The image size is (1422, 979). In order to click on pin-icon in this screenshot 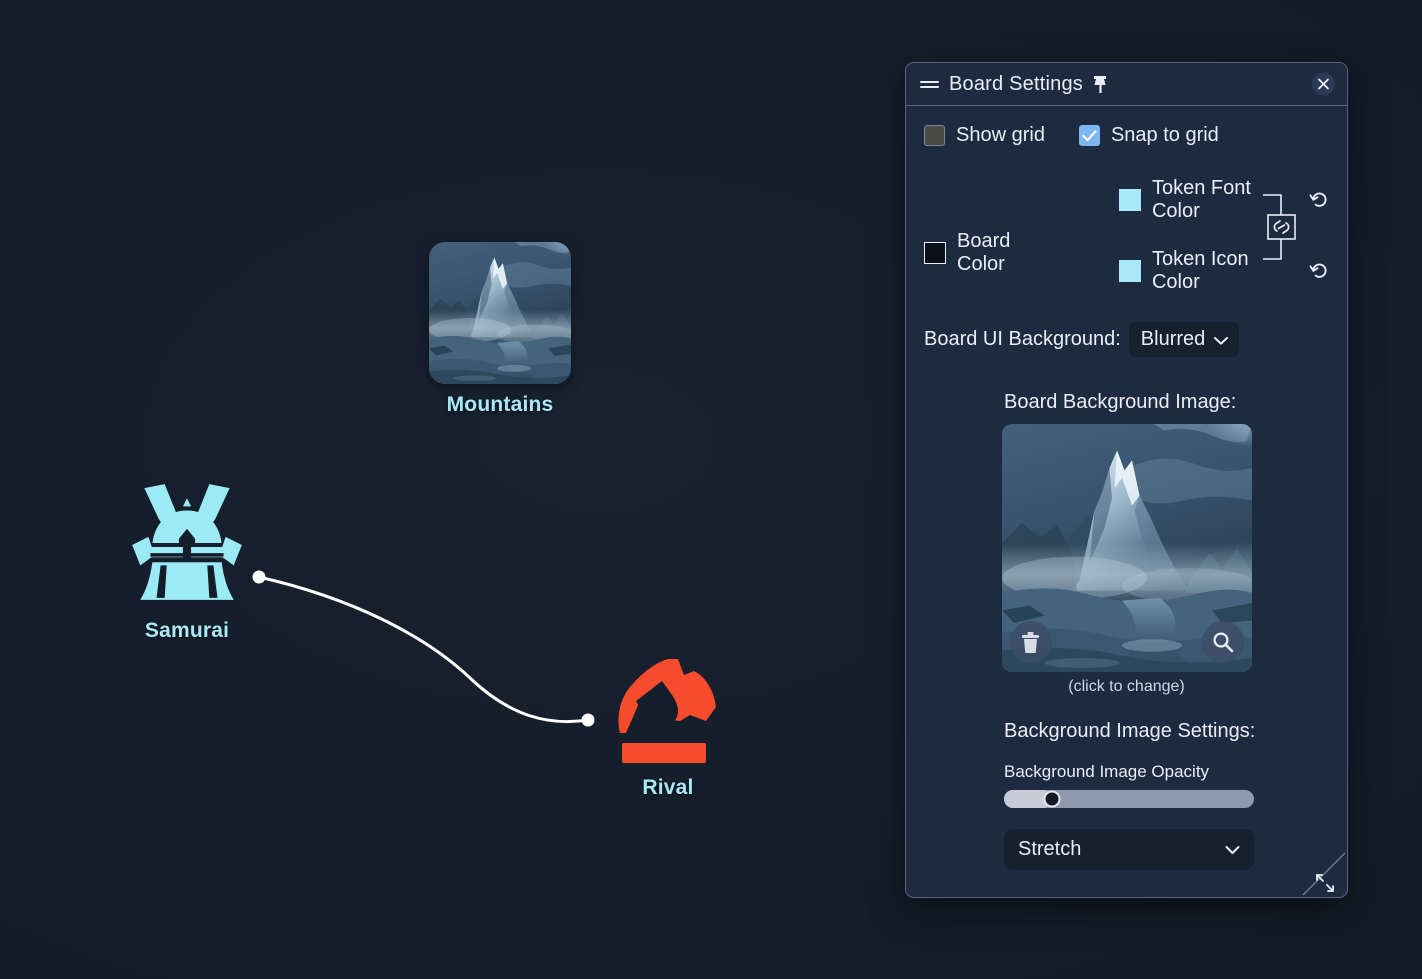, I will do `click(1100, 84)`.